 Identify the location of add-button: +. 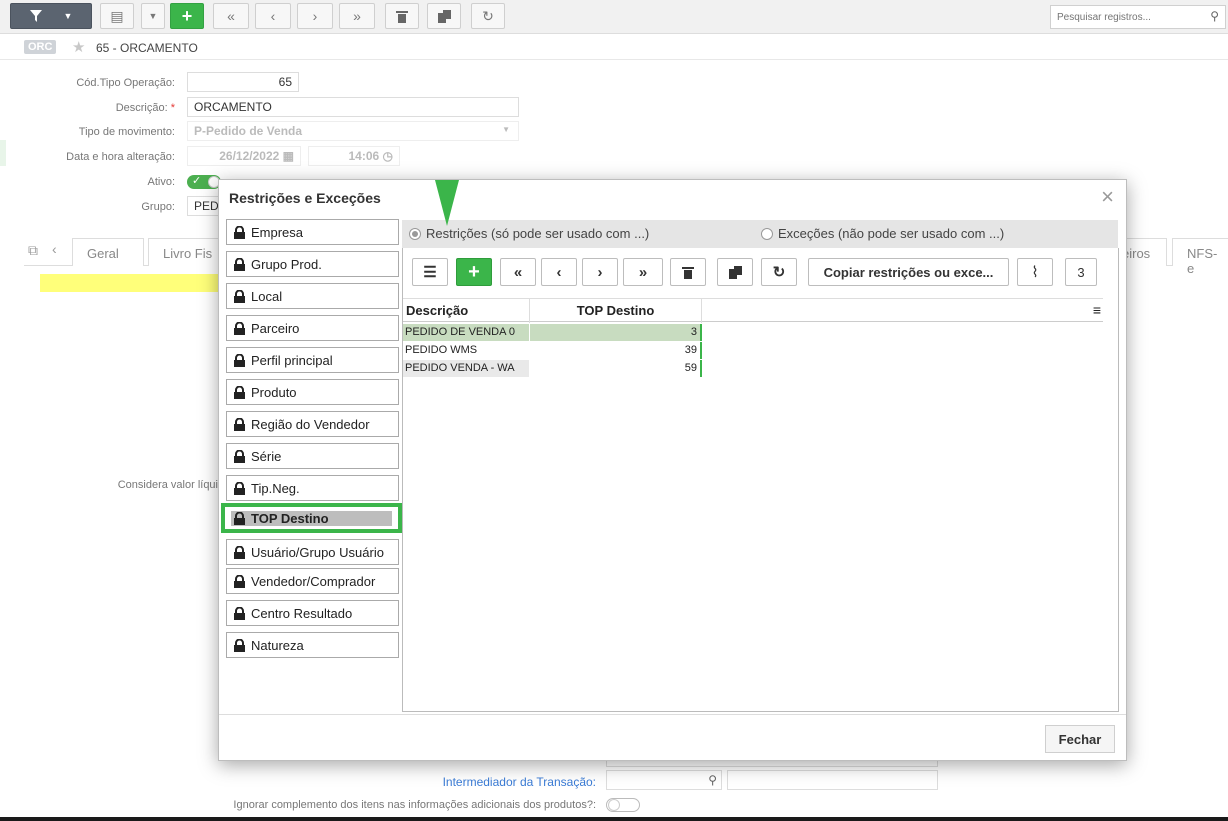
(187, 16).